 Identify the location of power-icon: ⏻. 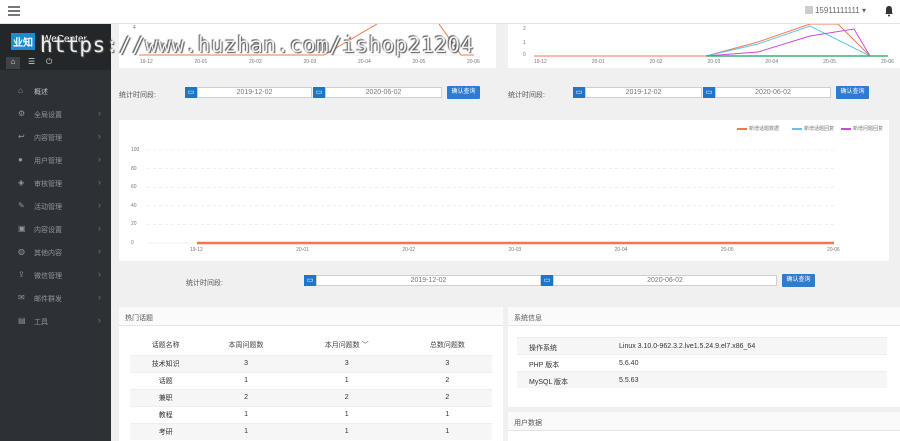
(49, 62).